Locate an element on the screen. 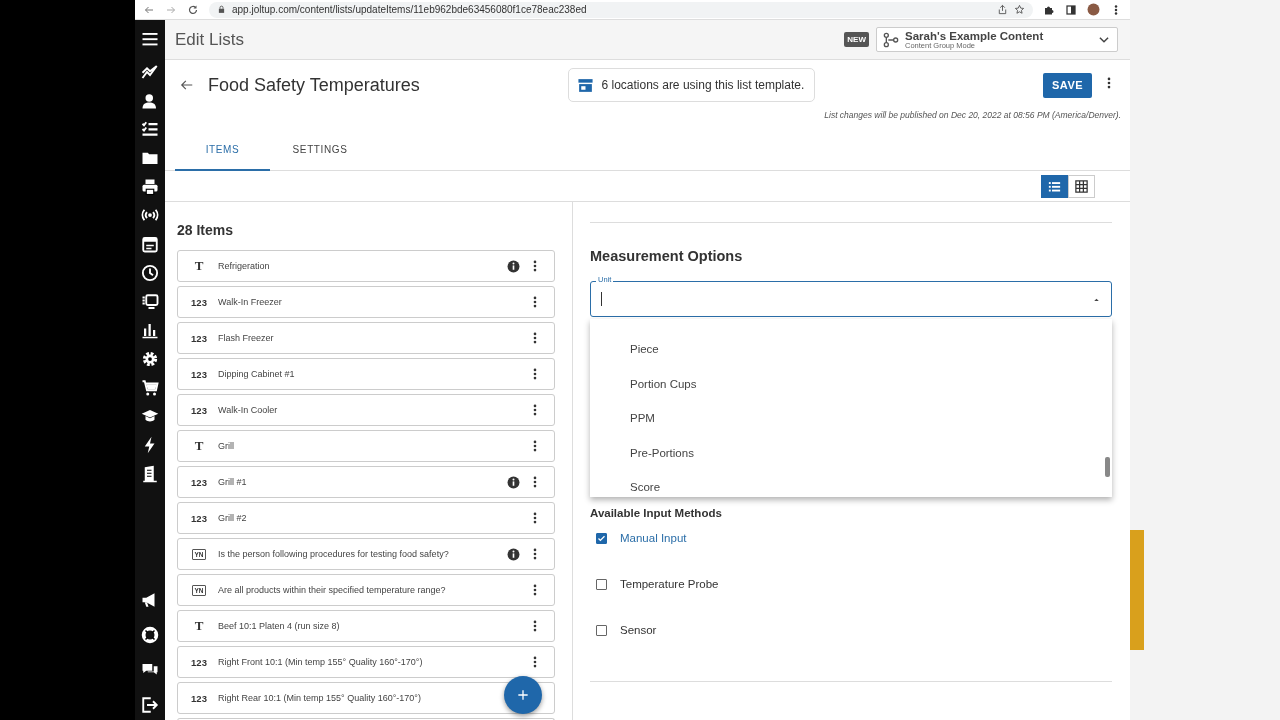 The height and width of the screenshot is (720, 1280). item-label: Dipping Cabinet #1 is located at coordinates (256, 374).